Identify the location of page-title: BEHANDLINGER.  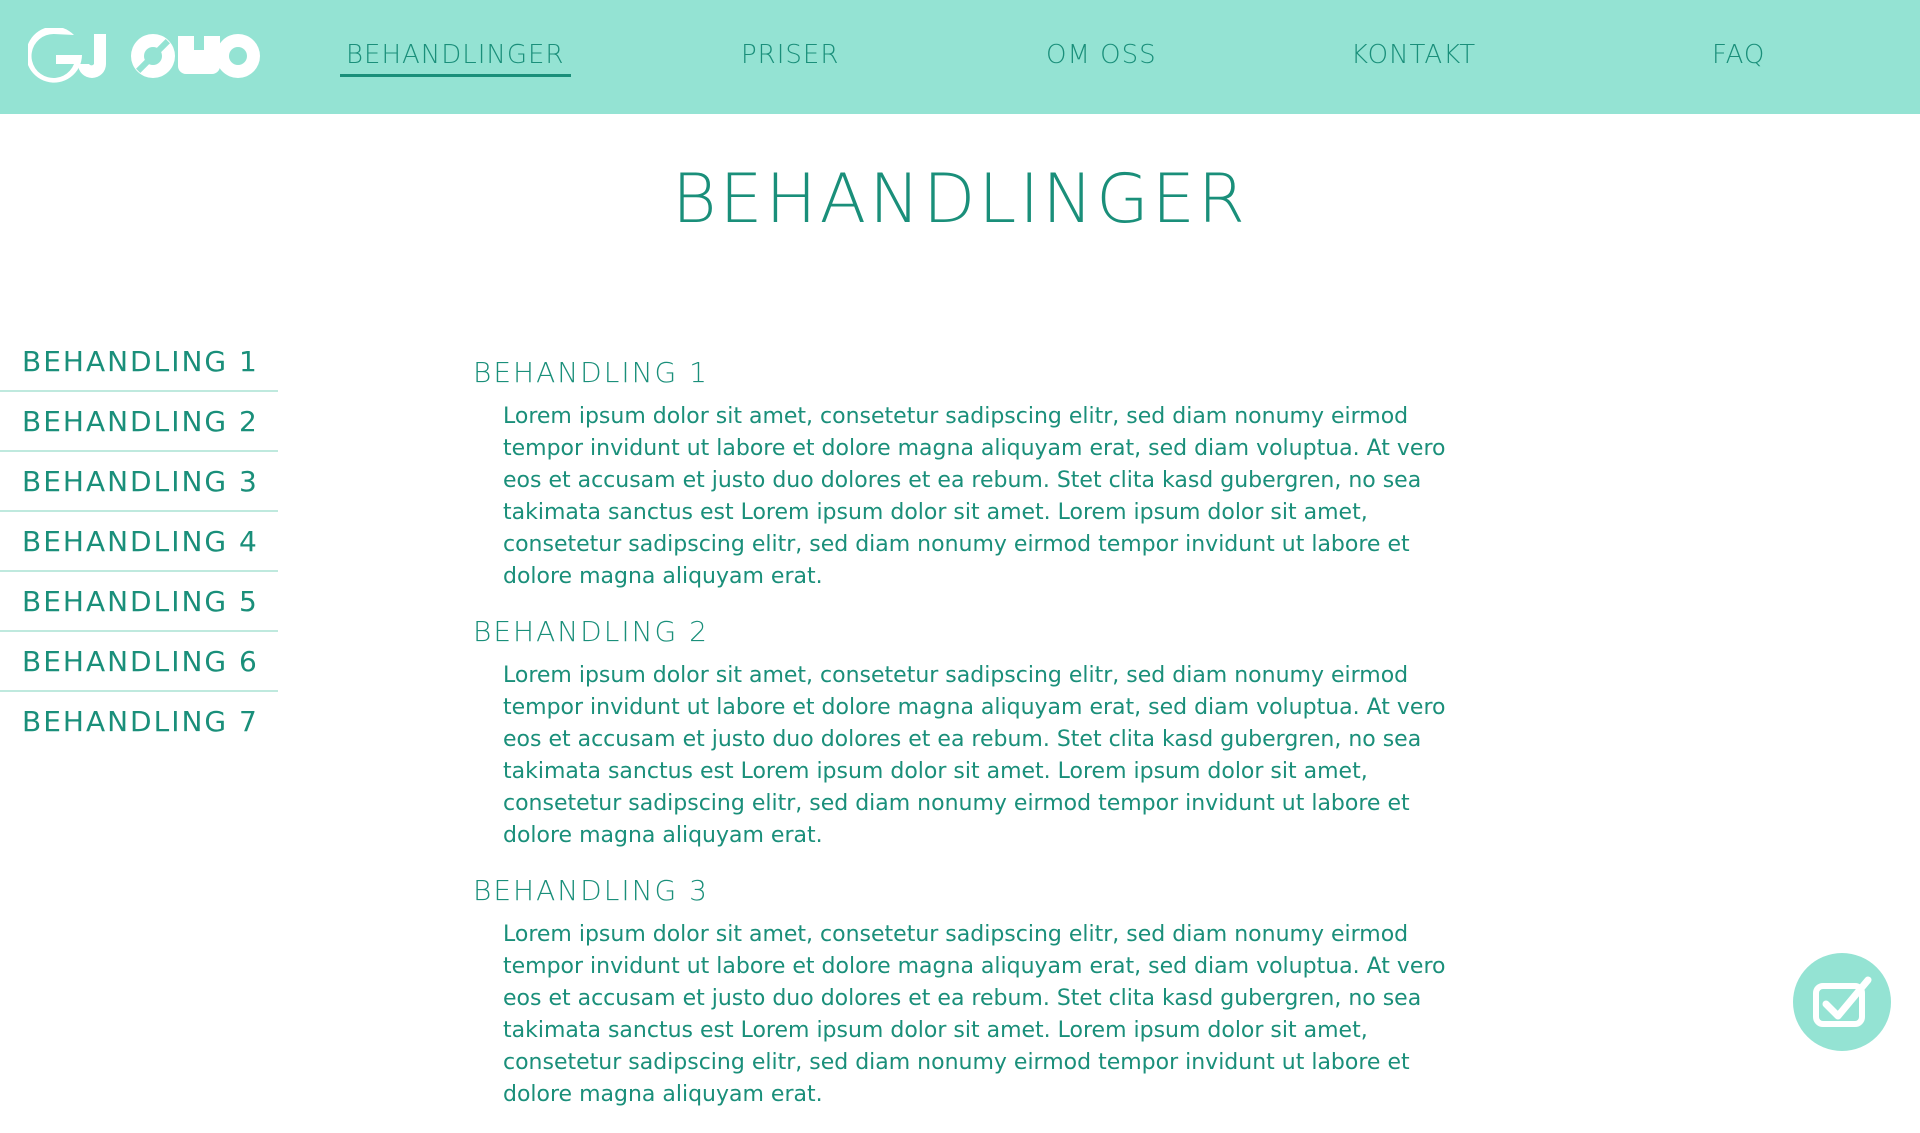
(960, 199).